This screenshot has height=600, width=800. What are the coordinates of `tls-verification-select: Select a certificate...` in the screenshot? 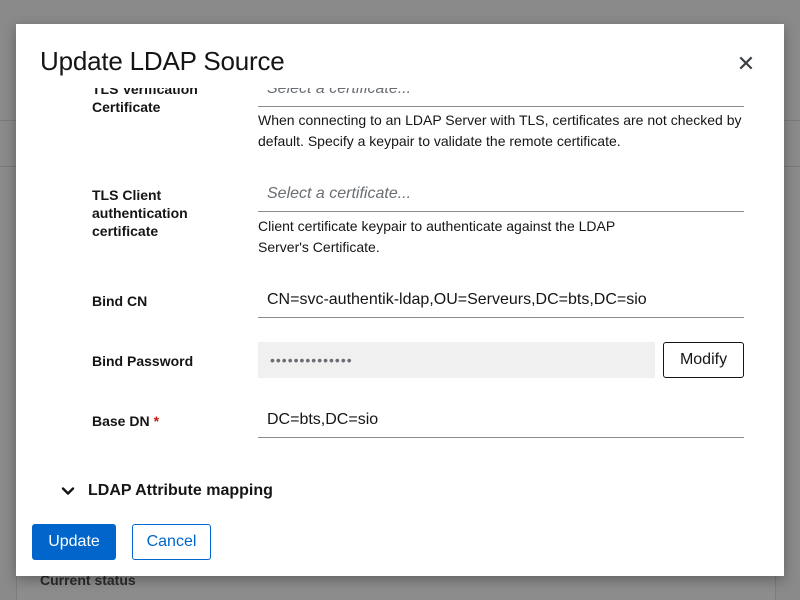 It's located at (501, 97).